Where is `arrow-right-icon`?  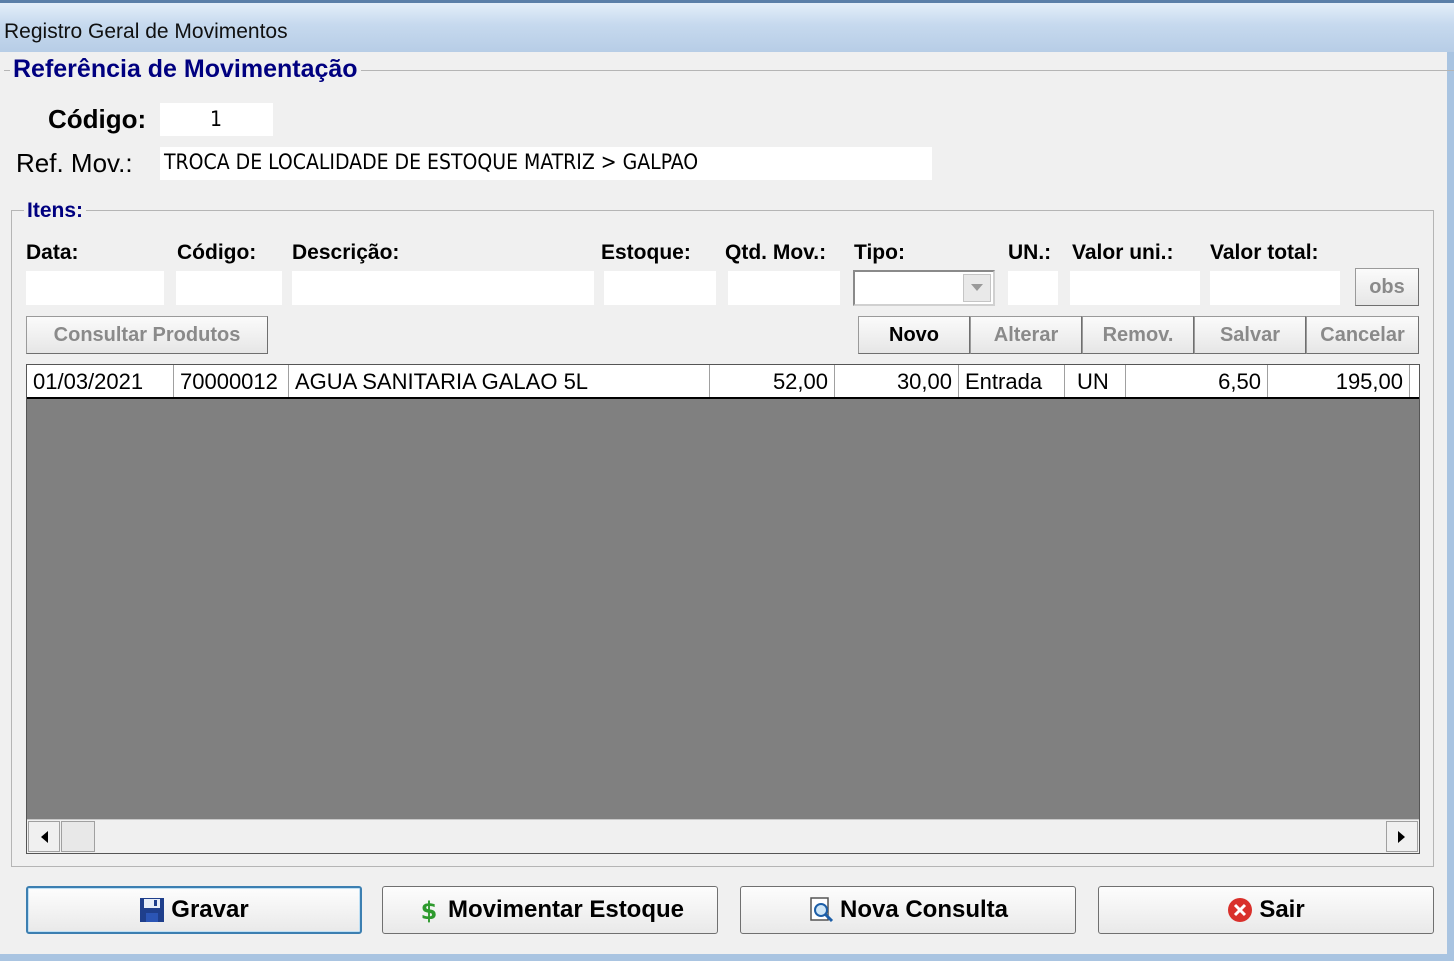 arrow-right-icon is located at coordinates (1402, 836).